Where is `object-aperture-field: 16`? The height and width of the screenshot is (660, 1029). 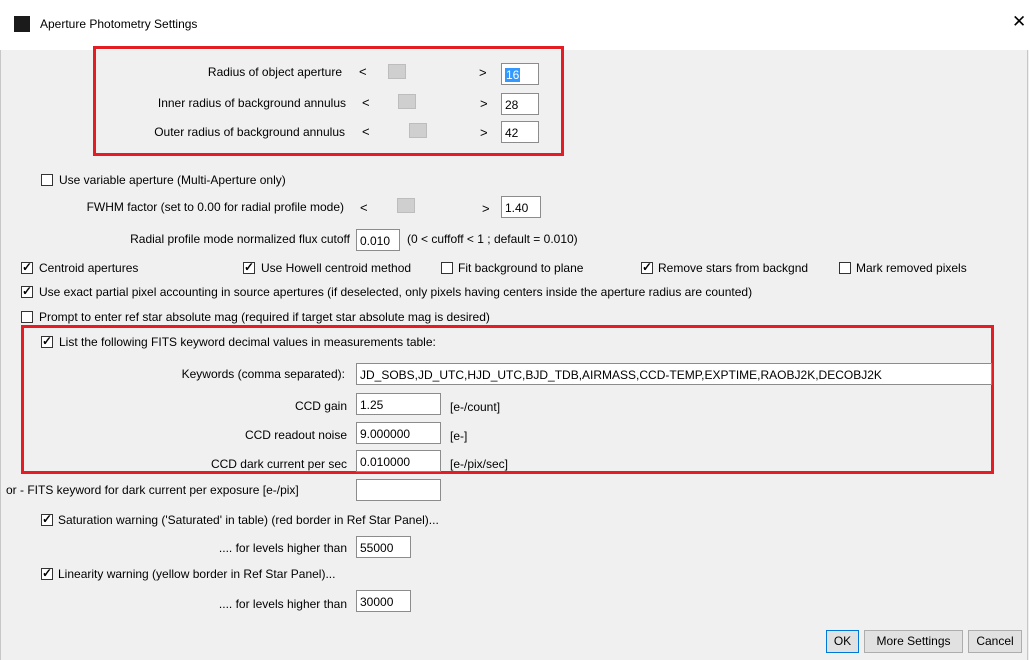
object-aperture-field: 16 is located at coordinates (520, 74).